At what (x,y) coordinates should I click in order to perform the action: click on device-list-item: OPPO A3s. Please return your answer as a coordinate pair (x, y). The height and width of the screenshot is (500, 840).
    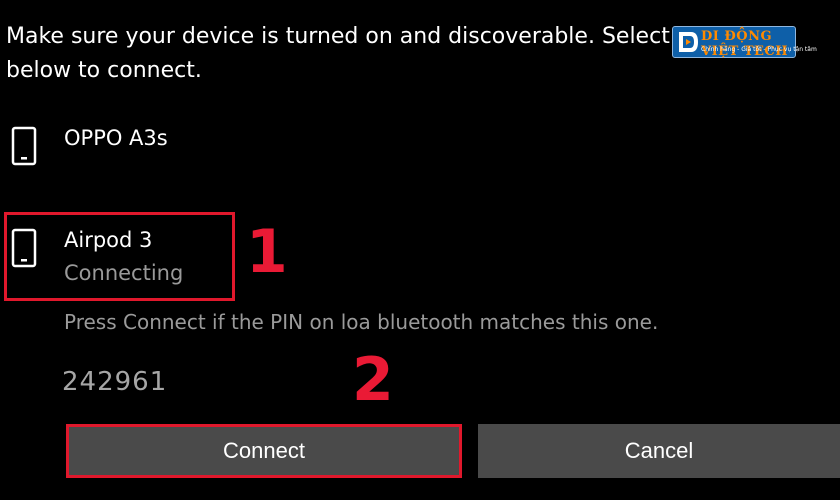
    Looking at the image, I should click on (260, 148).